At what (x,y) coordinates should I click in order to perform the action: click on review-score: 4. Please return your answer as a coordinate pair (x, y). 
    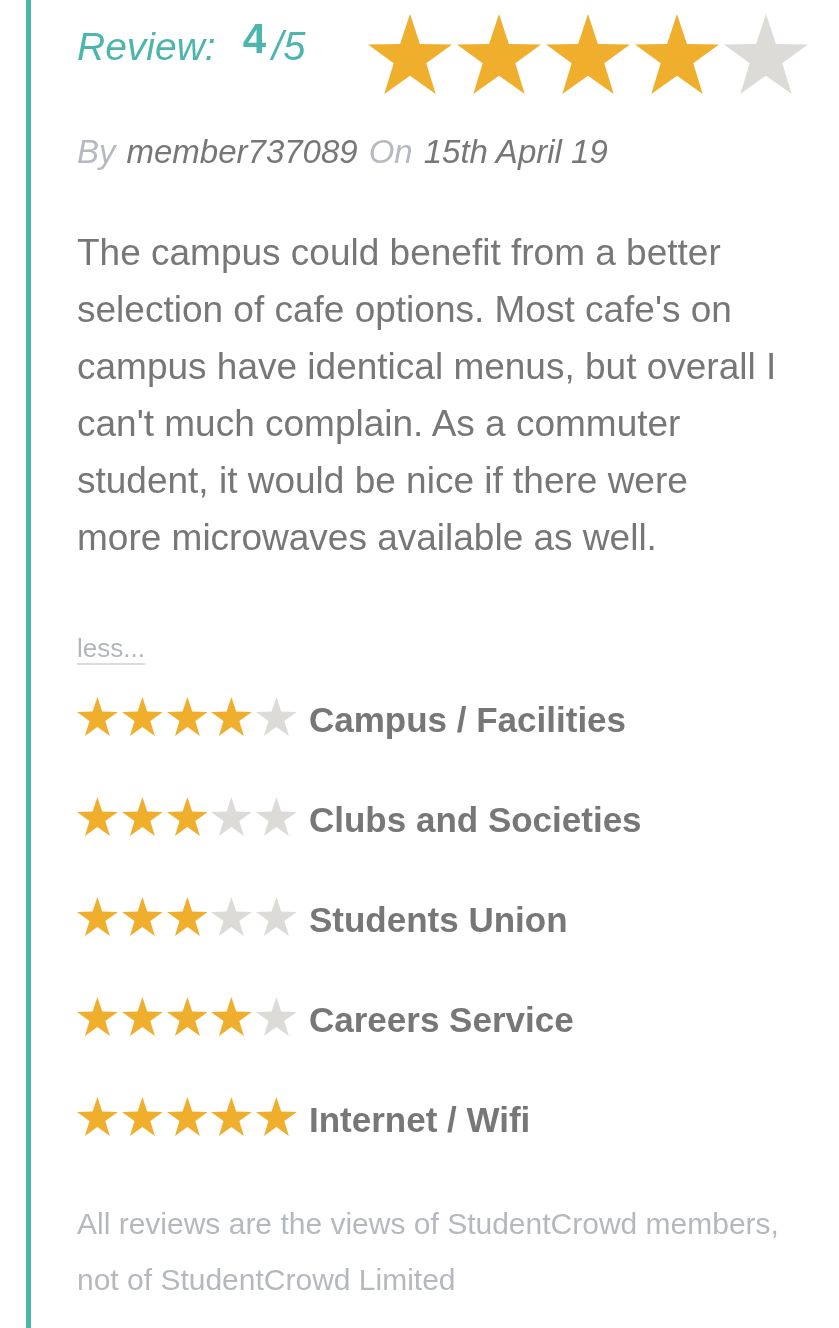
    Looking at the image, I should click on (254, 39).